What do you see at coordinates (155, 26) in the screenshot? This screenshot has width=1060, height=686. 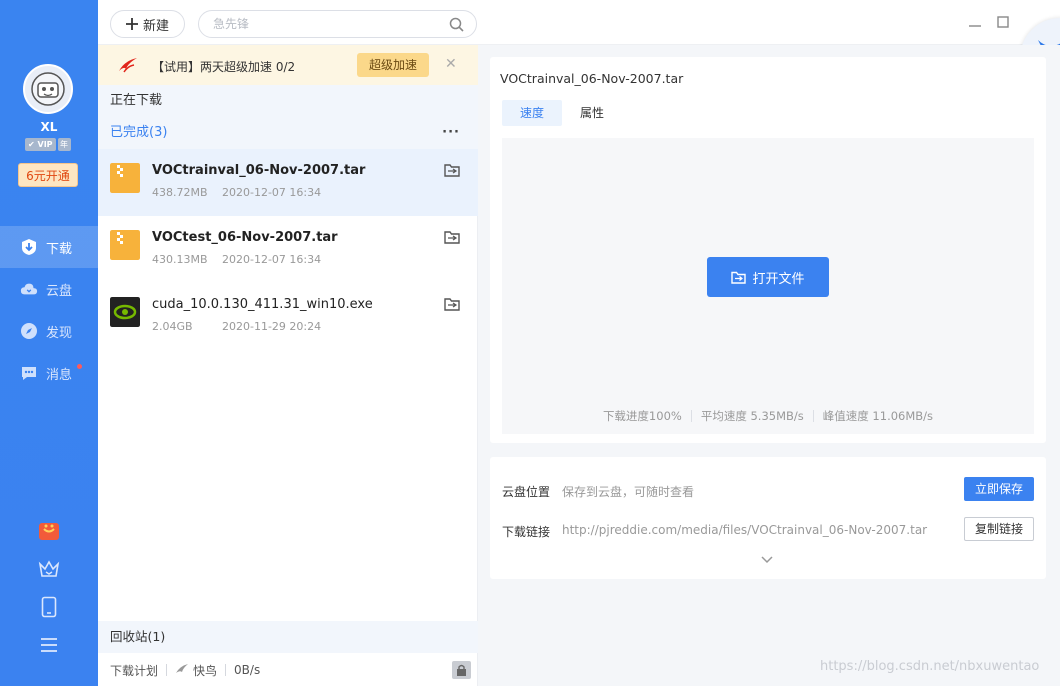 I see `new-task-label: 新建` at bounding box center [155, 26].